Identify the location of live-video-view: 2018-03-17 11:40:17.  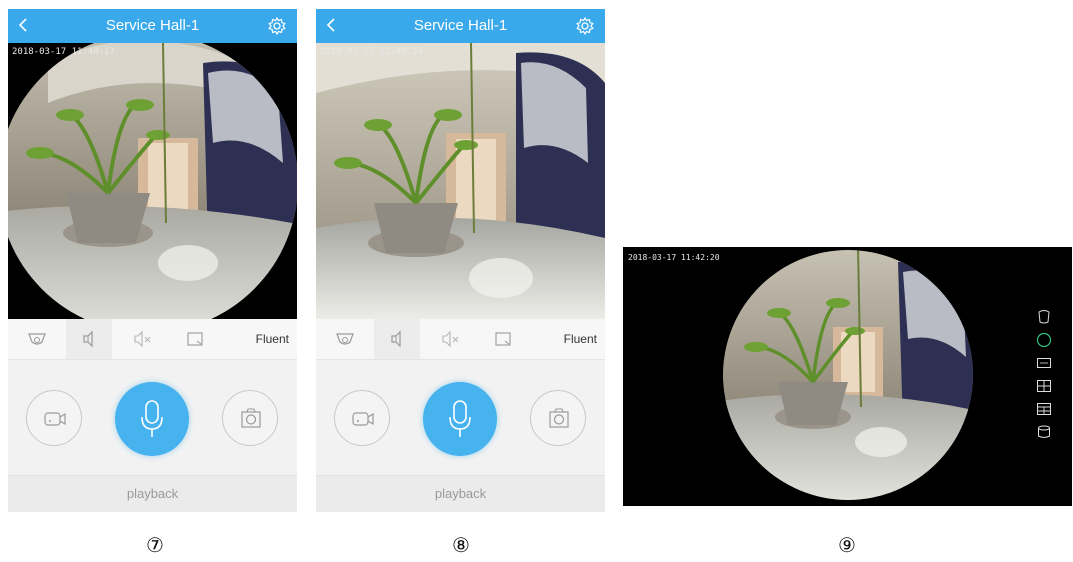
(152, 181).